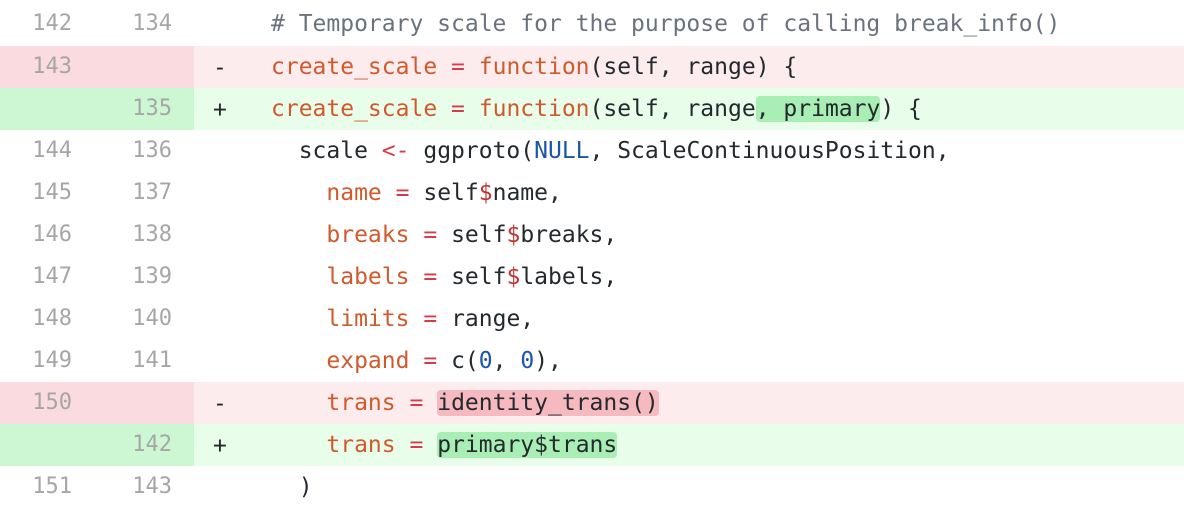 The height and width of the screenshot is (516, 1184). What do you see at coordinates (368, 235) in the screenshot?
I see `code-argument: breaks` at bounding box center [368, 235].